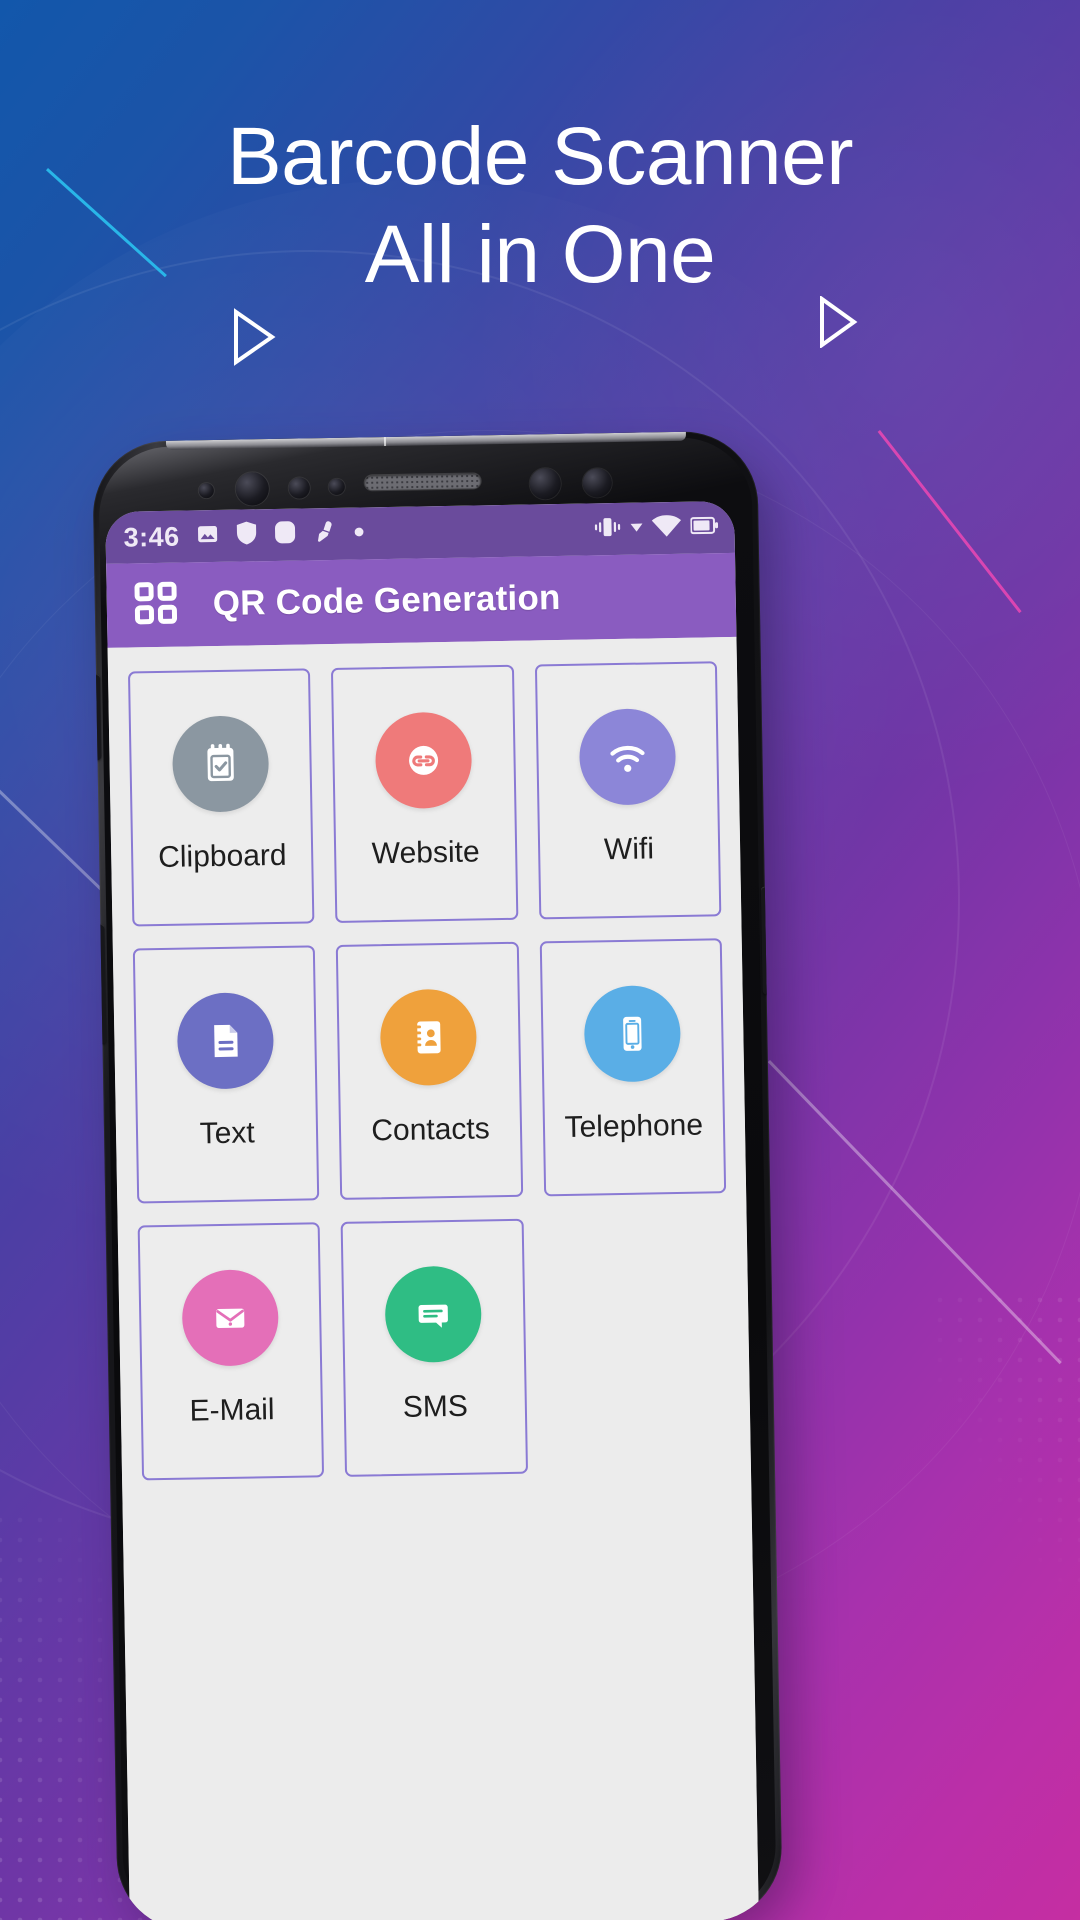 Image resolution: width=1080 pixels, height=1920 pixels. What do you see at coordinates (540, 254) in the screenshot?
I see `headline-line-2: All in One` at bounding box center [540, 254].